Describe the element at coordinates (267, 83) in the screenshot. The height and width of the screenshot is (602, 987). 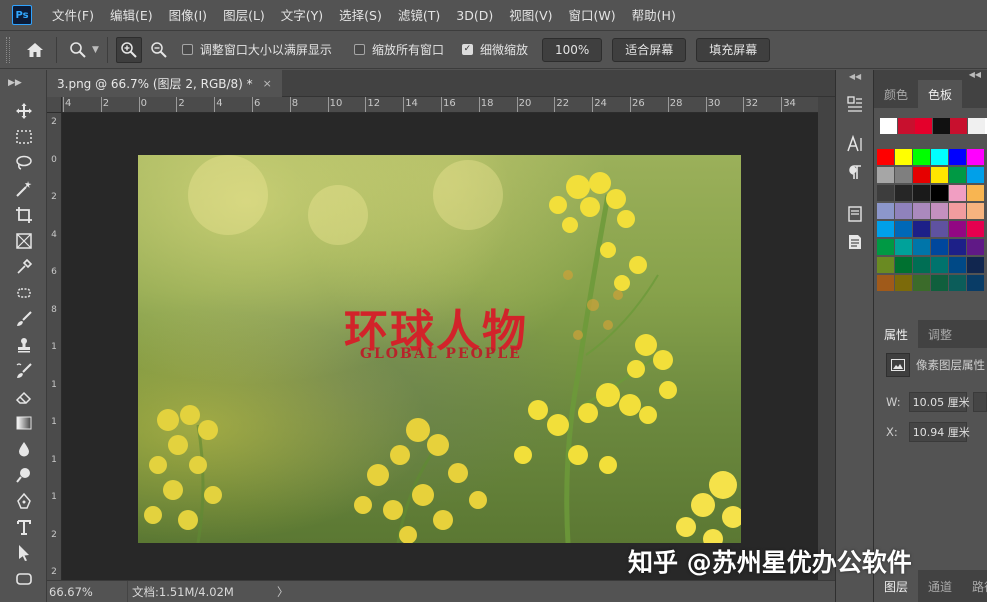
I see `close-icon: ×` at that location.